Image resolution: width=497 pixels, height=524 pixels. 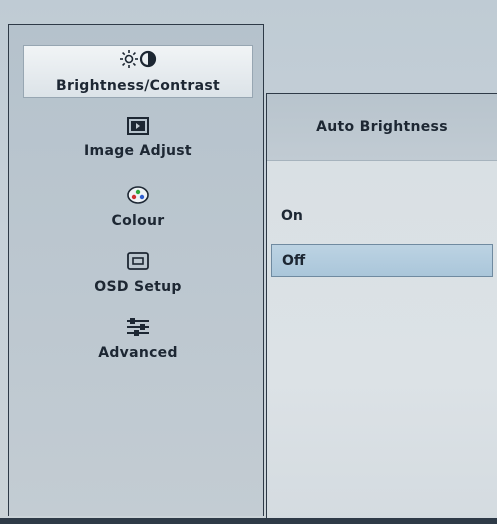 I want to click on option-on: On, so click(x=382, y=216).